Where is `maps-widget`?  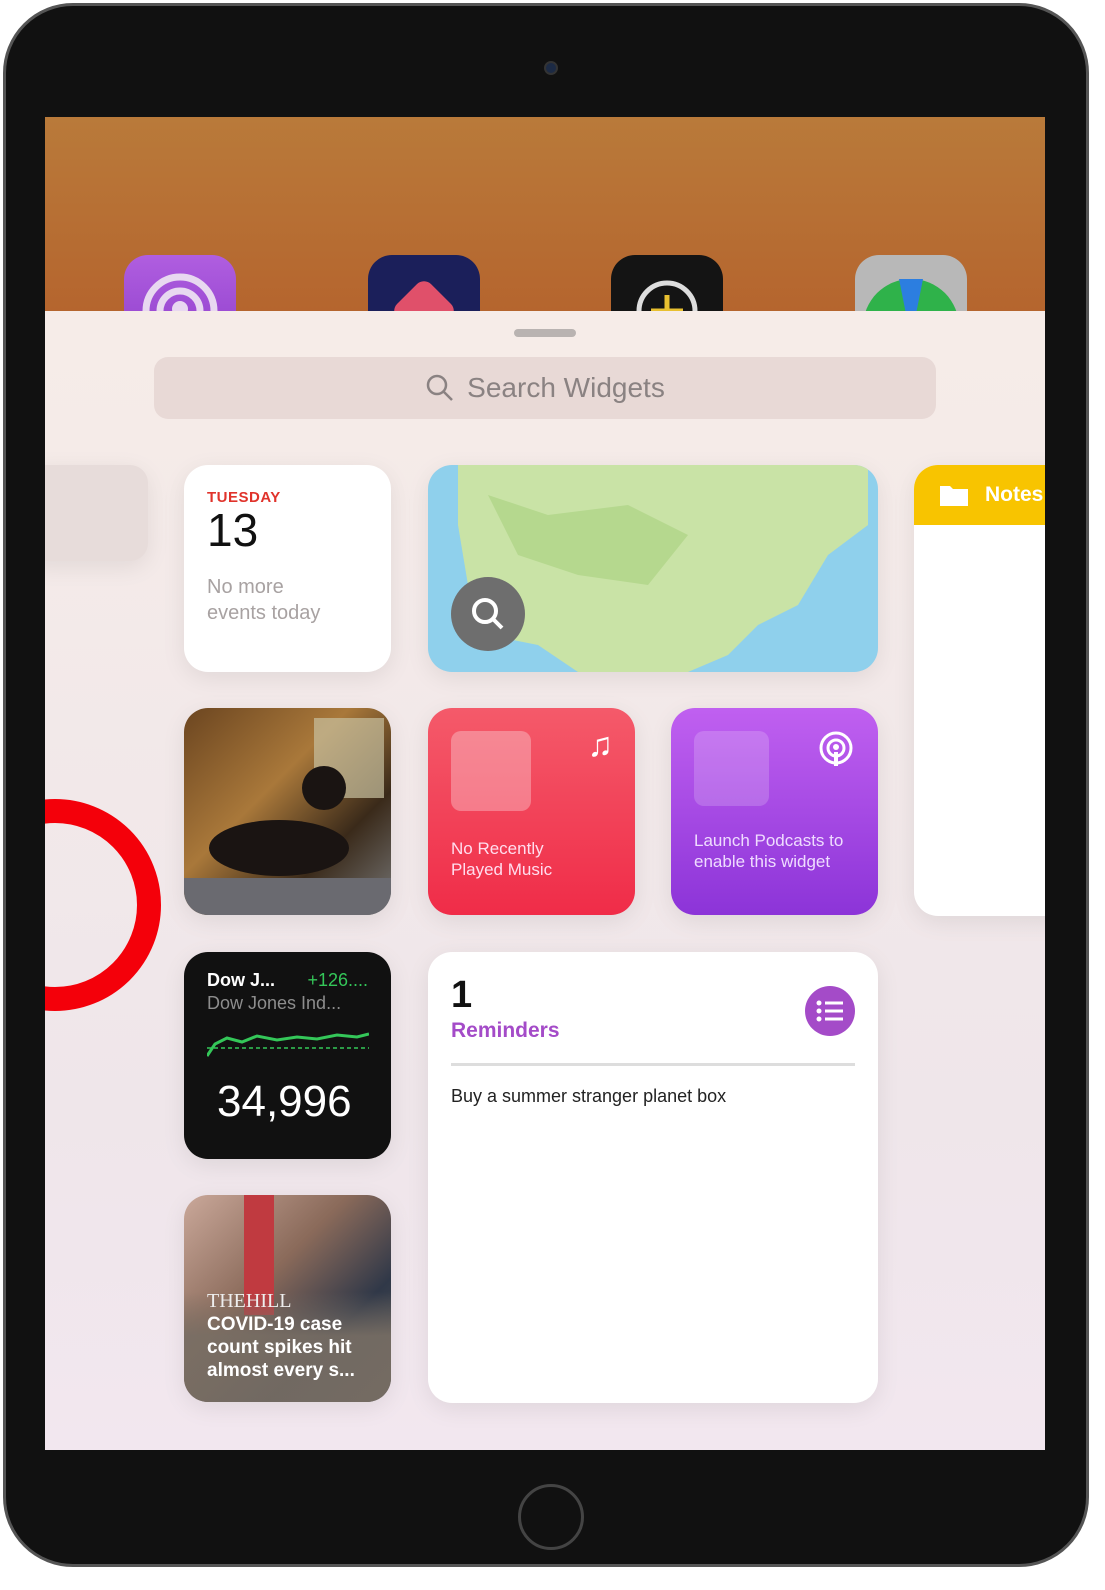
maps-widget is located at coordinates (653, 568).